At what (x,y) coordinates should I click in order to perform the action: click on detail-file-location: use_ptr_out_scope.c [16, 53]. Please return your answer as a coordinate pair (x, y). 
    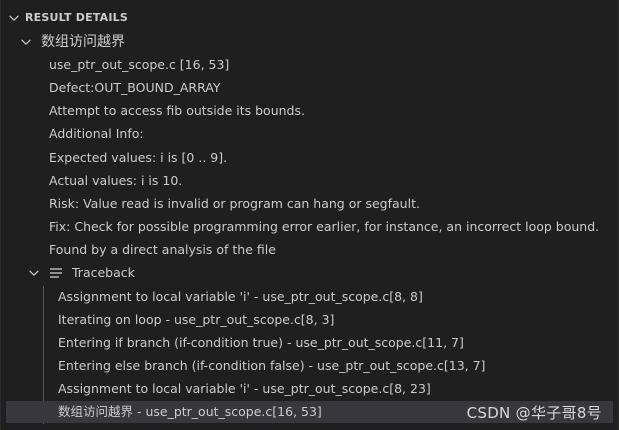
    Looking at the image, I should click on (139, 64).